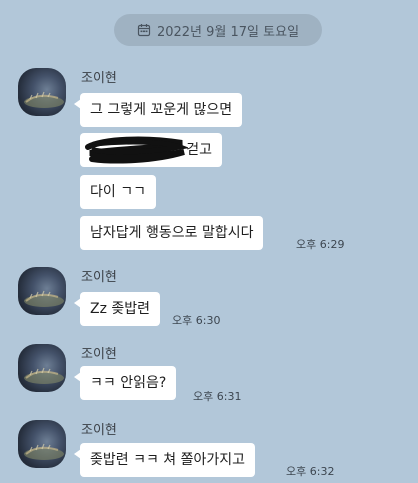 The image size is (418, 483). Describe the element at coordinates (310, 471) in the screenshot. I see `message-time: 오후 6:32` at that location.